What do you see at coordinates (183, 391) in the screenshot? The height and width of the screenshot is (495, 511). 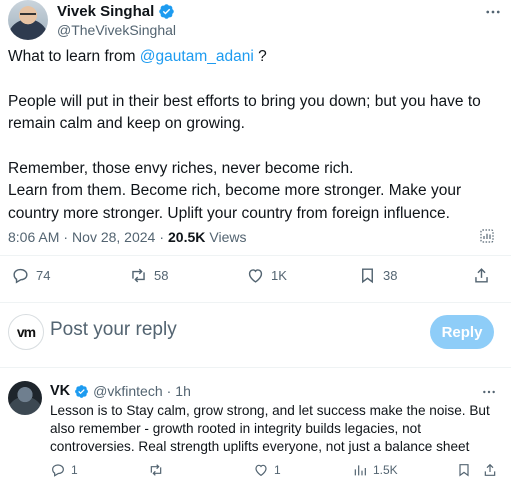 I see `reply-time: 1h` at bounding box center [183, 391].